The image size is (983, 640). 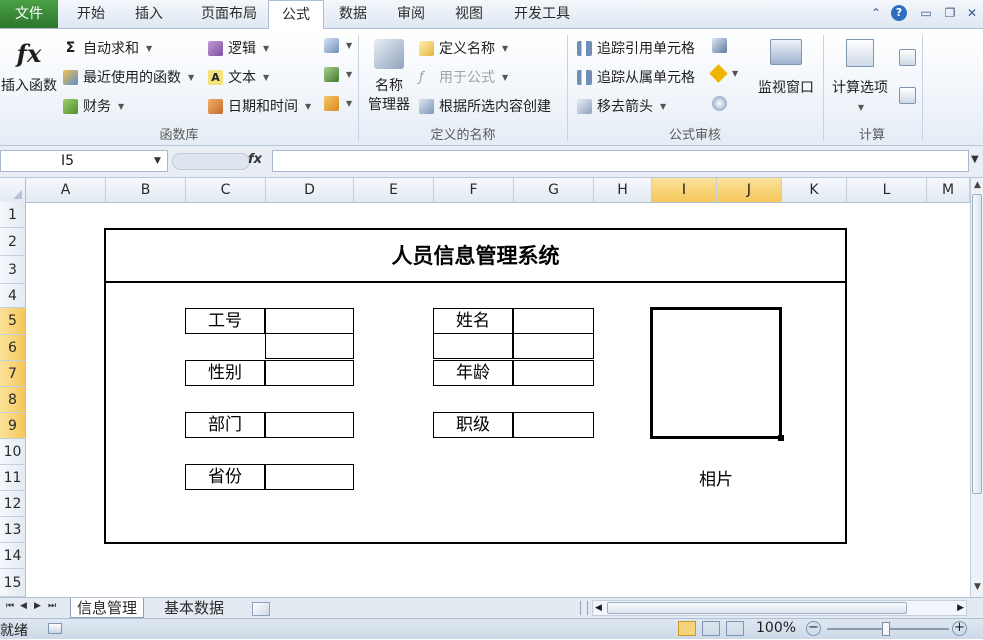 What do you see at coordinates (13, 530) in the screenshot?
I see `row-header-13: 13` at bounding box center [13, 530].